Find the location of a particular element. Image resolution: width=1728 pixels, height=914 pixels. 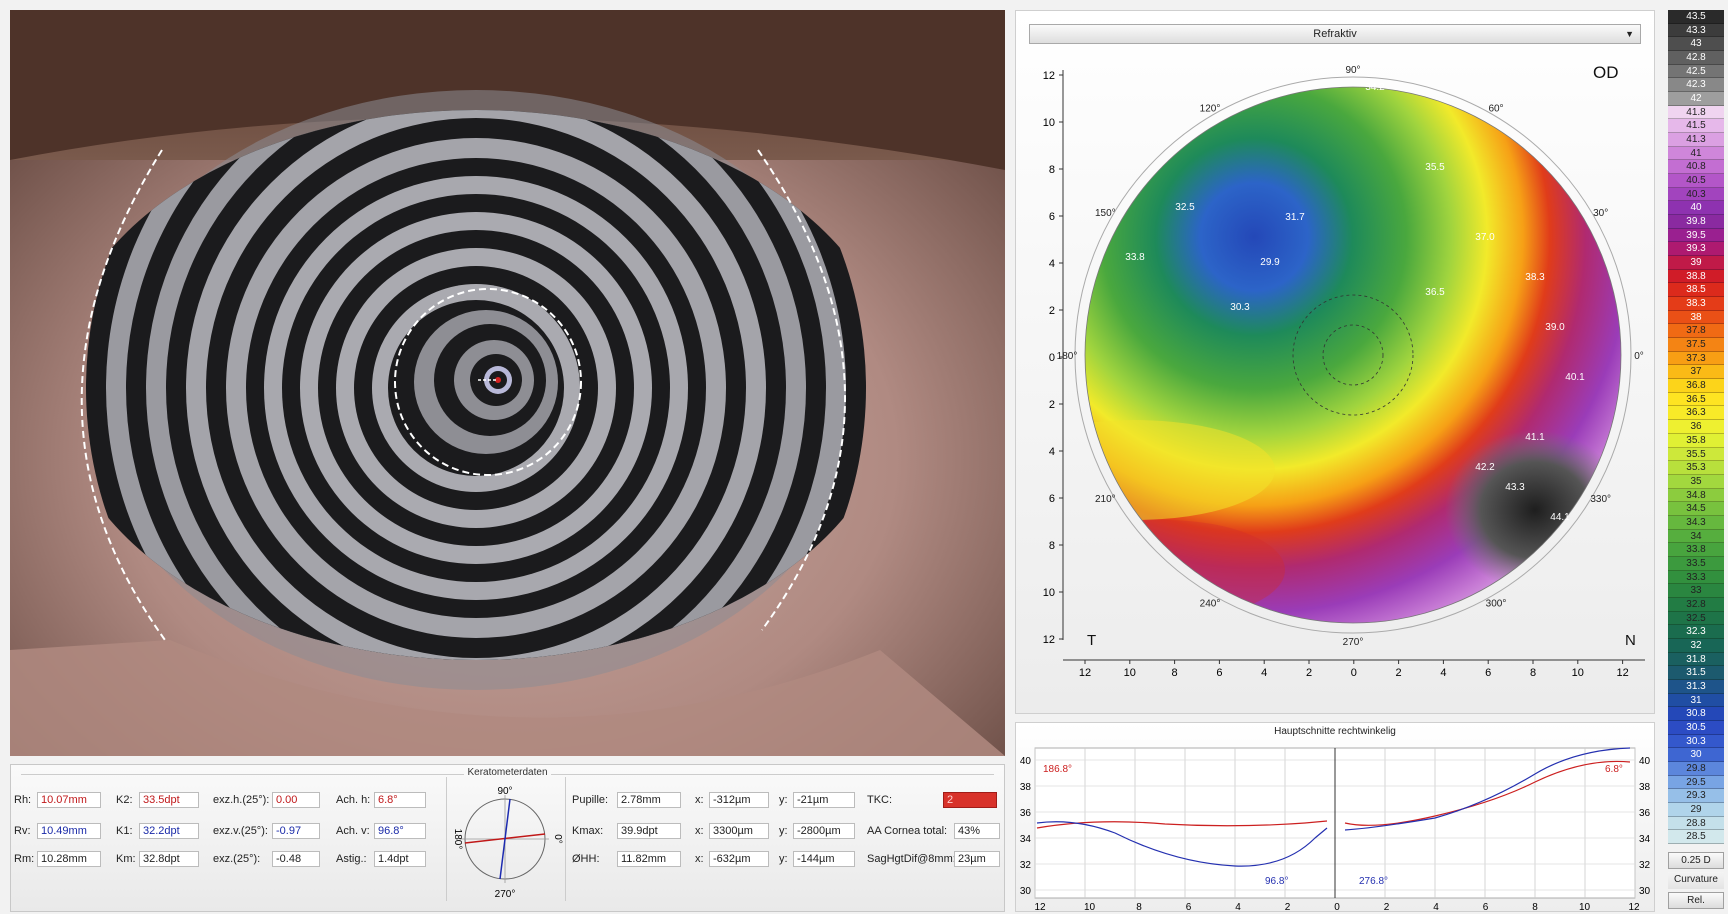

k1-label: K1: is located at coordinates (124, 831).